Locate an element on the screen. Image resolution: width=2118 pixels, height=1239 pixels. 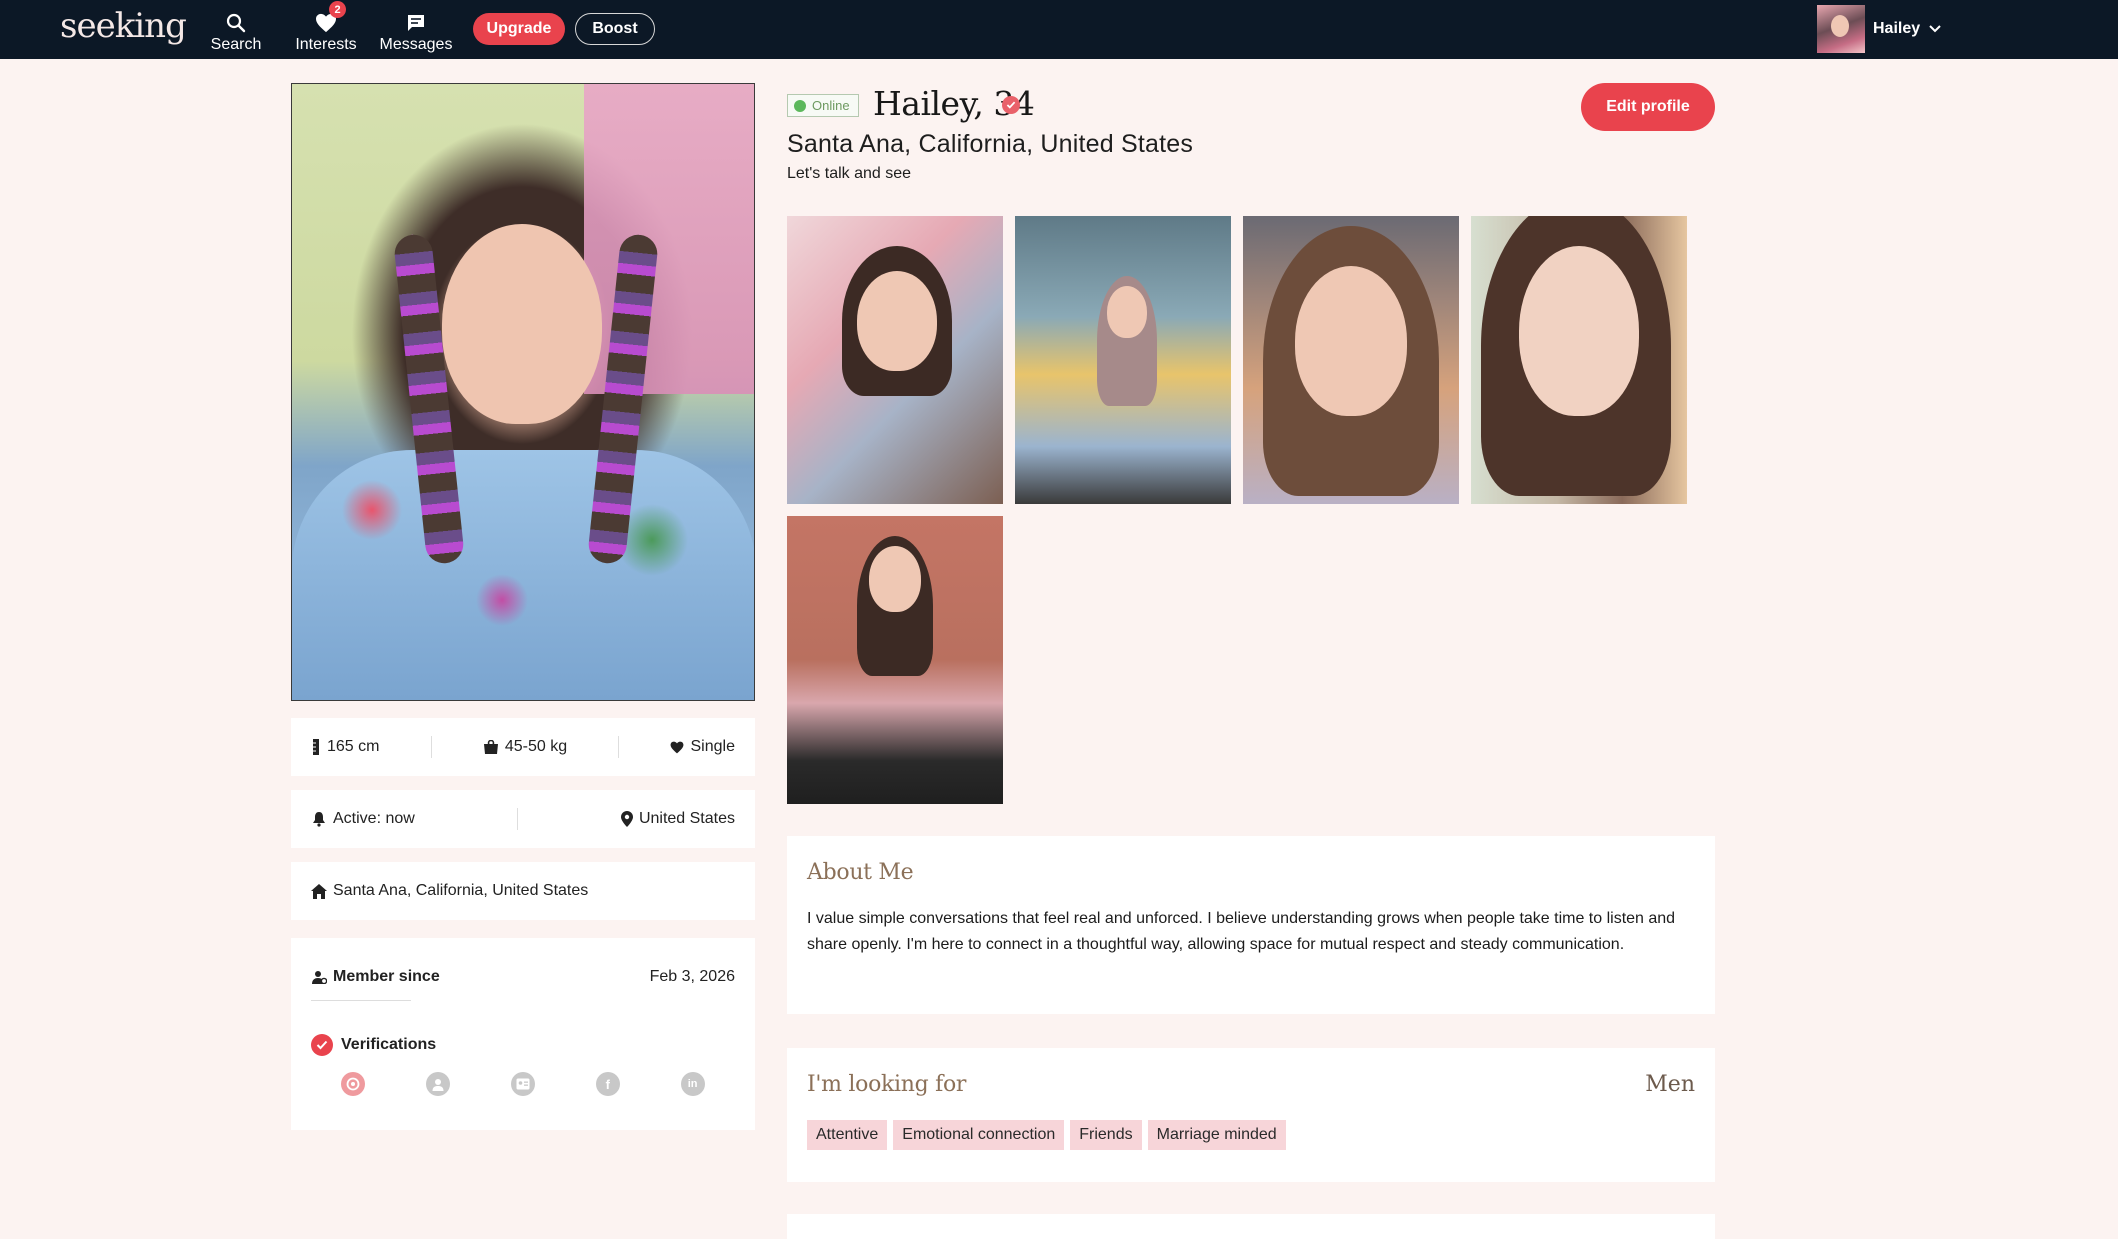
verifications-label: Verifications is located at coordinates (389, 1044).